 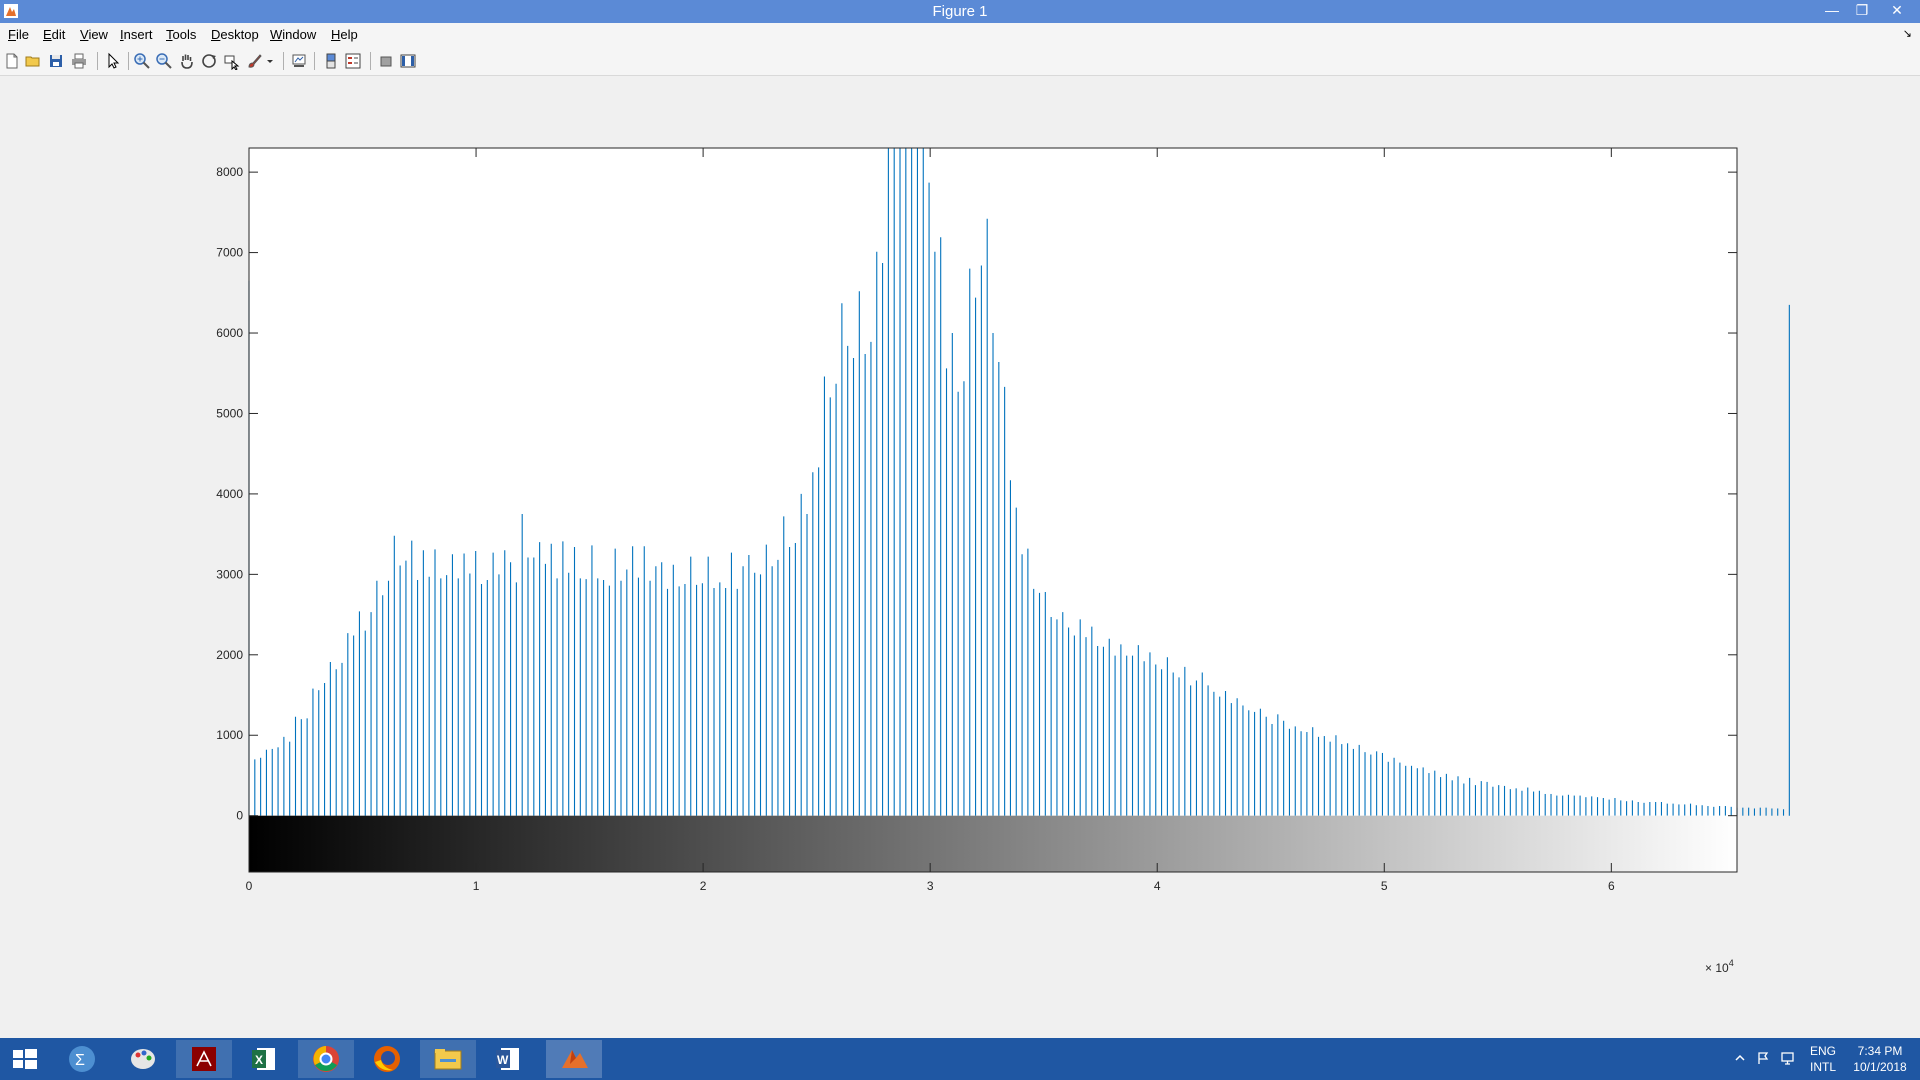 What do you see at coordinates (1897, 10) in the screenshot?
I see `close-button: ✕` at bounding box center [1897, 10].